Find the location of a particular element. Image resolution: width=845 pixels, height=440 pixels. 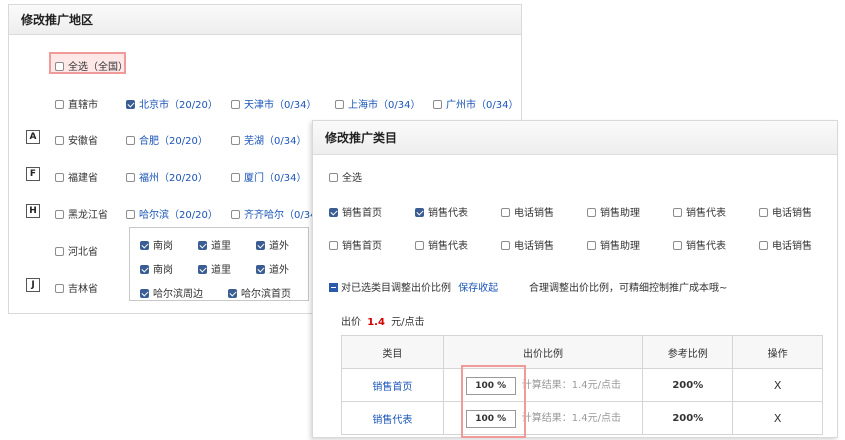

city-option: 北京市（20/20） is located at coordinates (172, 103).